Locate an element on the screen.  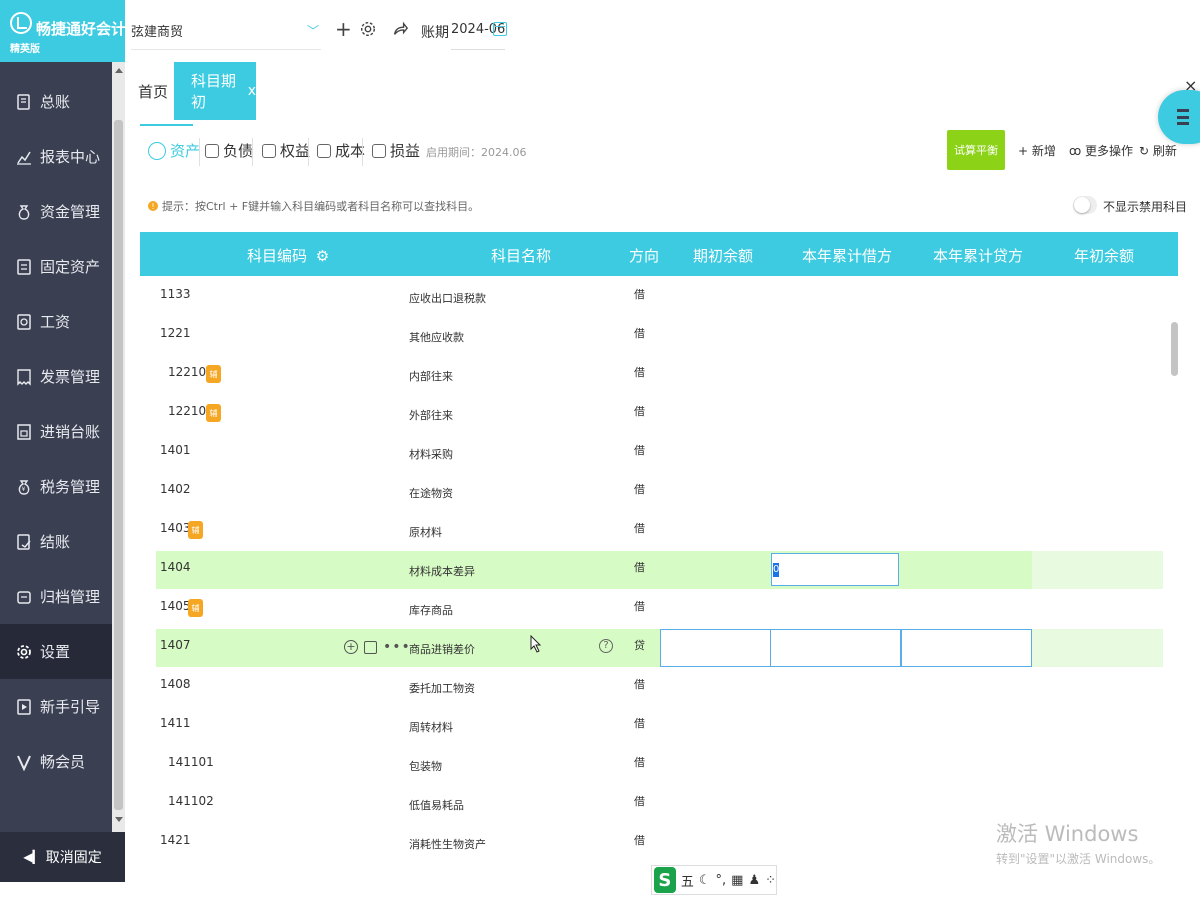
more-dots-icon: ••• is located at coordinates (397, 647).